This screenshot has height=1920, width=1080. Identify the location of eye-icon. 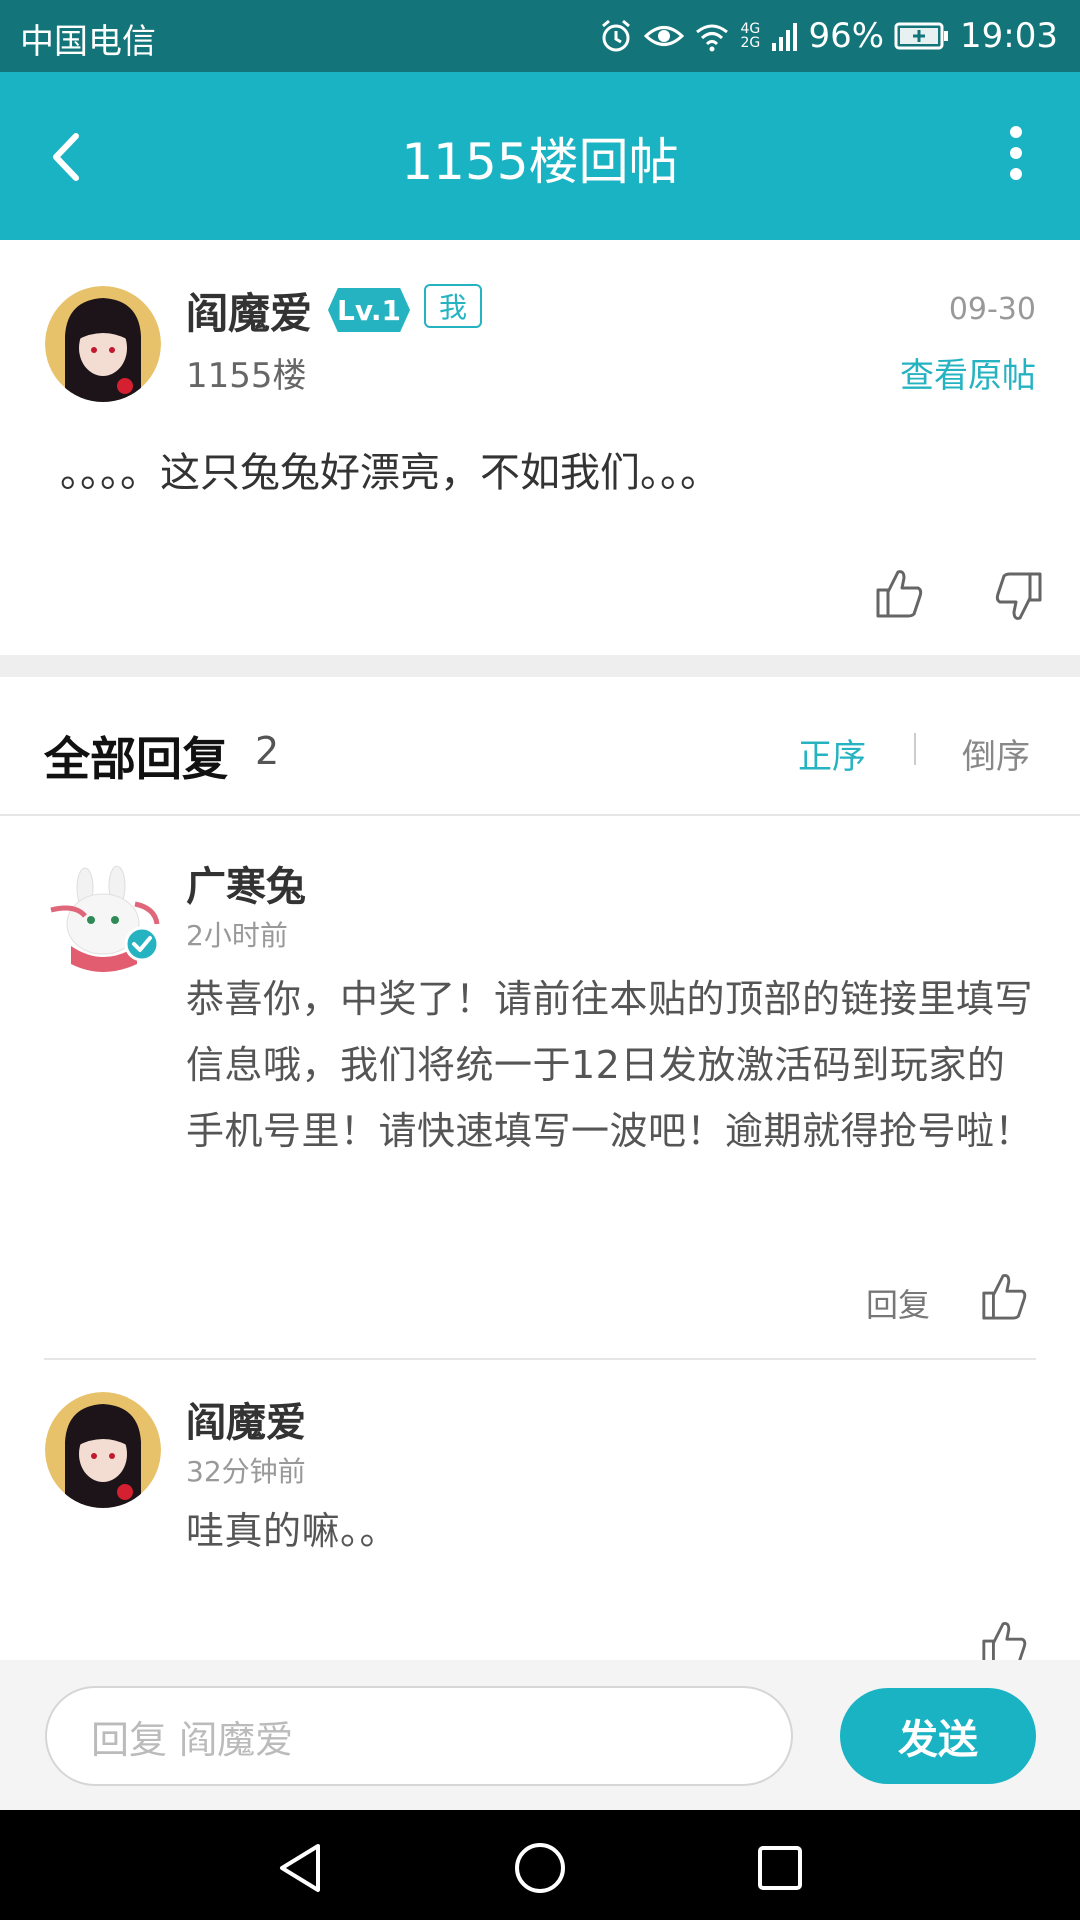
(664, 36).